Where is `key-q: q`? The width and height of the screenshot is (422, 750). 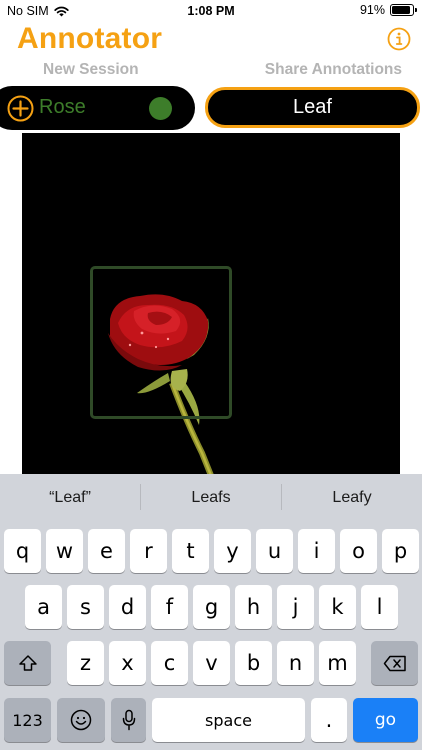 key-q: q is located at coordinates (22, 551).